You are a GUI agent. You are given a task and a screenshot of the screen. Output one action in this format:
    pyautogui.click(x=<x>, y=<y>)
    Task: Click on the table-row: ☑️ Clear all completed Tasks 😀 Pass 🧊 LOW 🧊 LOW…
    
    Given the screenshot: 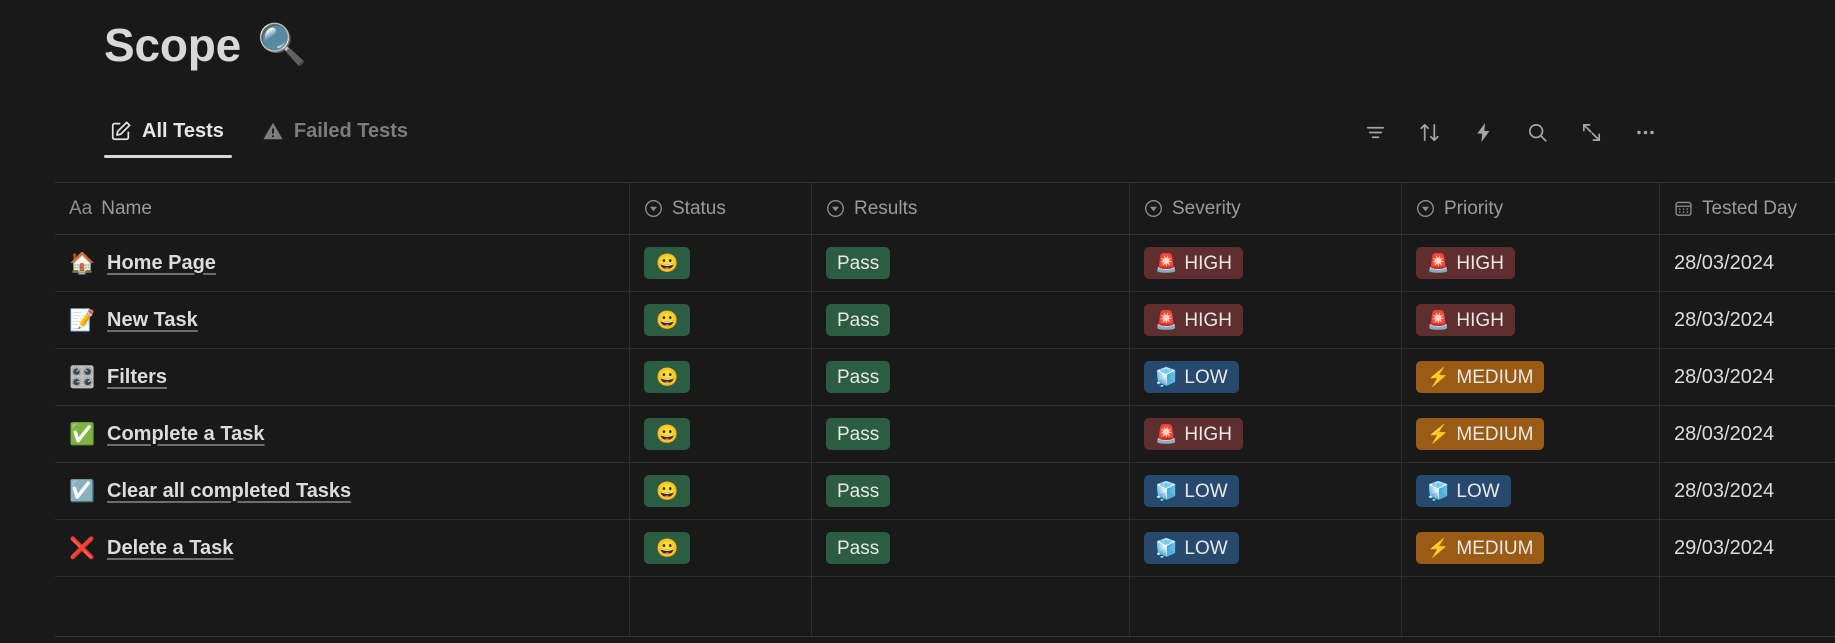 What is the action you would take?
    pyautogui.click(x=945, y=491)
    